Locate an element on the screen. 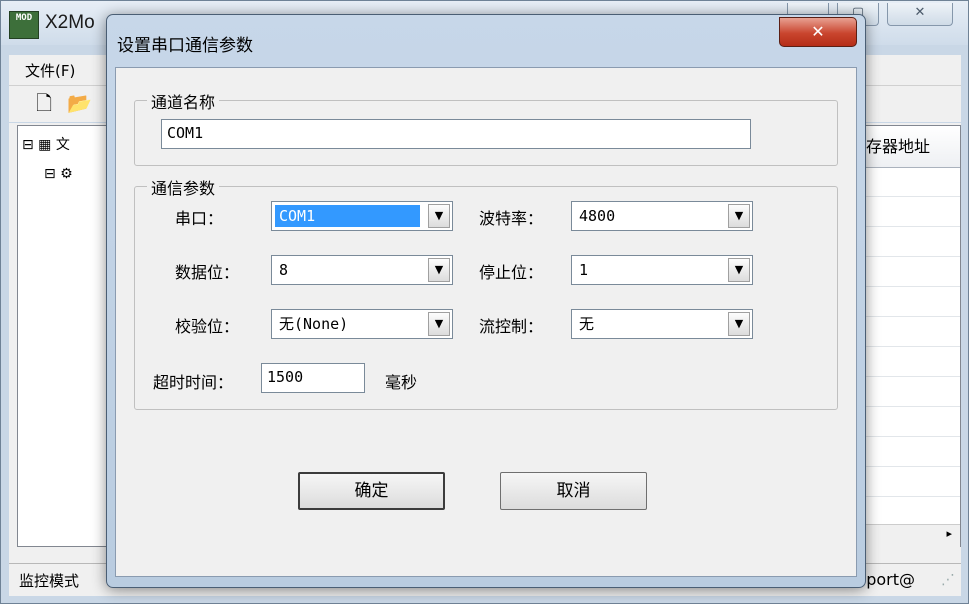 The image size is (969, 604). main-close-button: ✕ is located at coordinates (920, 14).